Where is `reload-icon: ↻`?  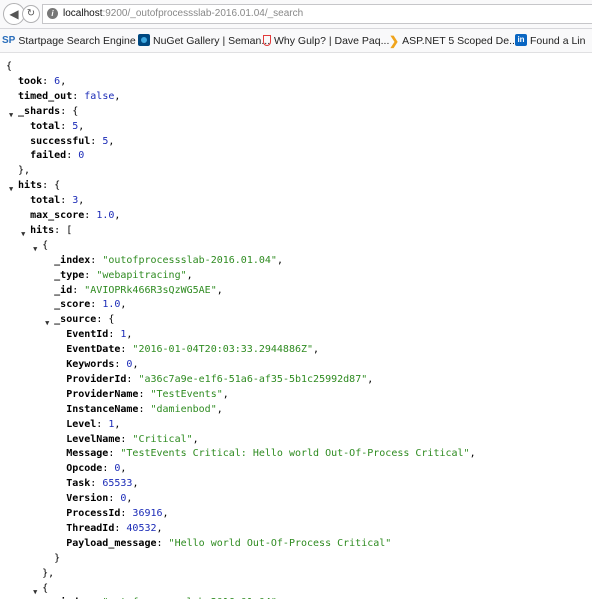
reload-icon: ↻ is located at coordinates (31, 13).